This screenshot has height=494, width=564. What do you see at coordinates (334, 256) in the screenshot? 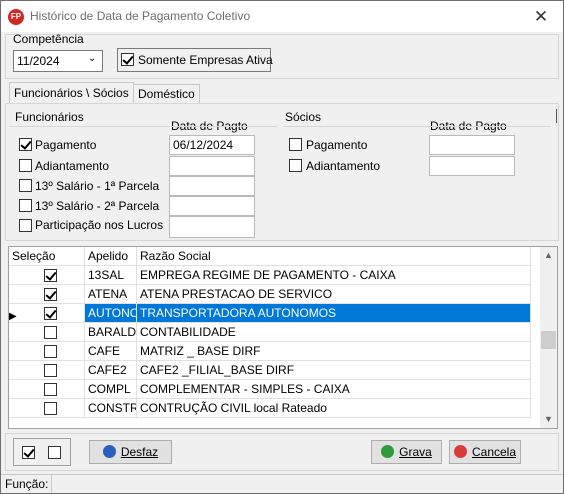
I see `header-razao-social: Razão Social` at bounding box center [334, 256].